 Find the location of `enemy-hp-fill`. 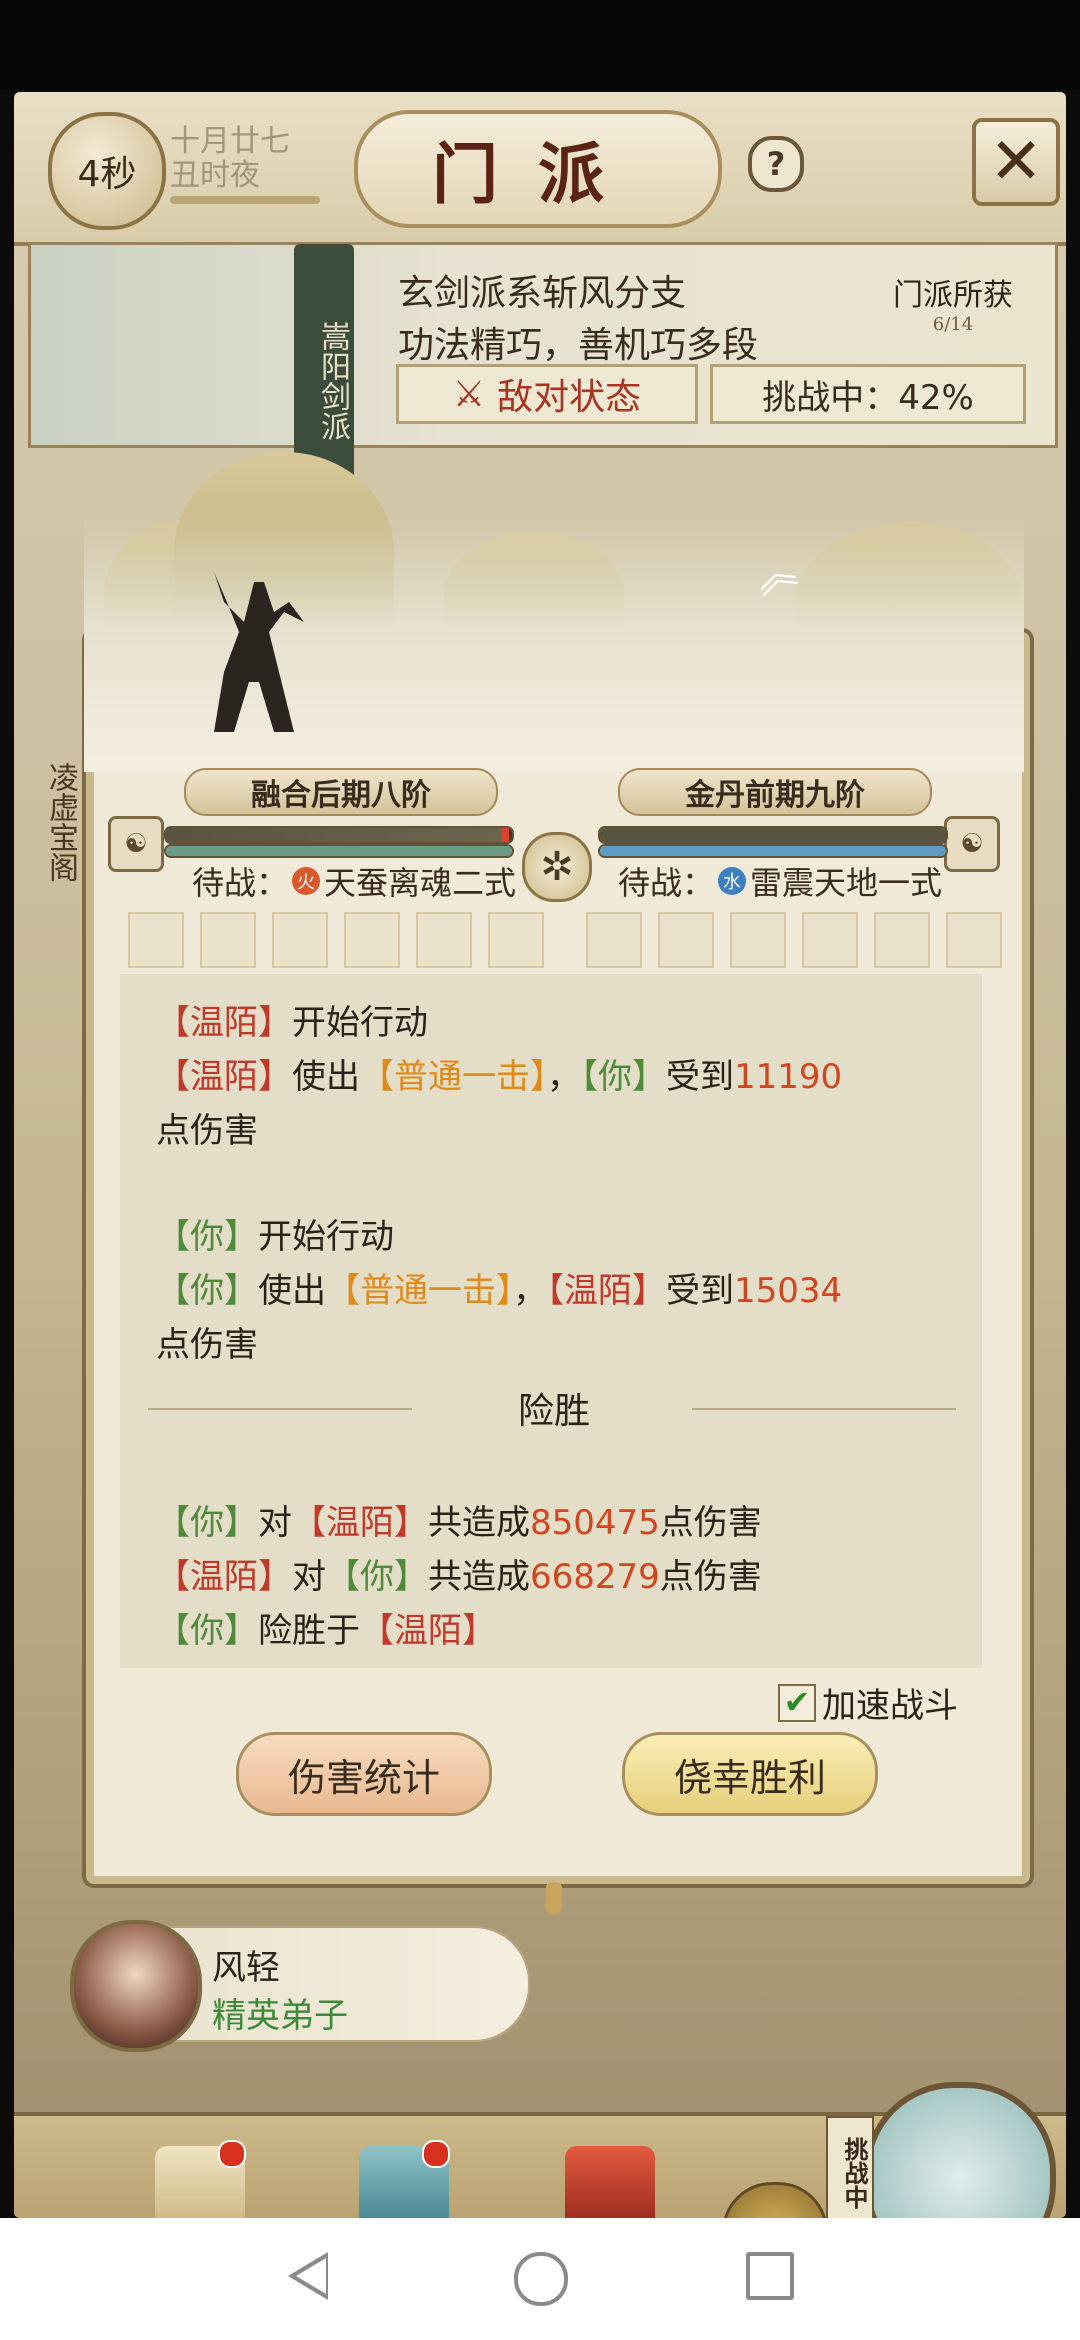

enemy-hp-fill is located at coordinates (773, 835).